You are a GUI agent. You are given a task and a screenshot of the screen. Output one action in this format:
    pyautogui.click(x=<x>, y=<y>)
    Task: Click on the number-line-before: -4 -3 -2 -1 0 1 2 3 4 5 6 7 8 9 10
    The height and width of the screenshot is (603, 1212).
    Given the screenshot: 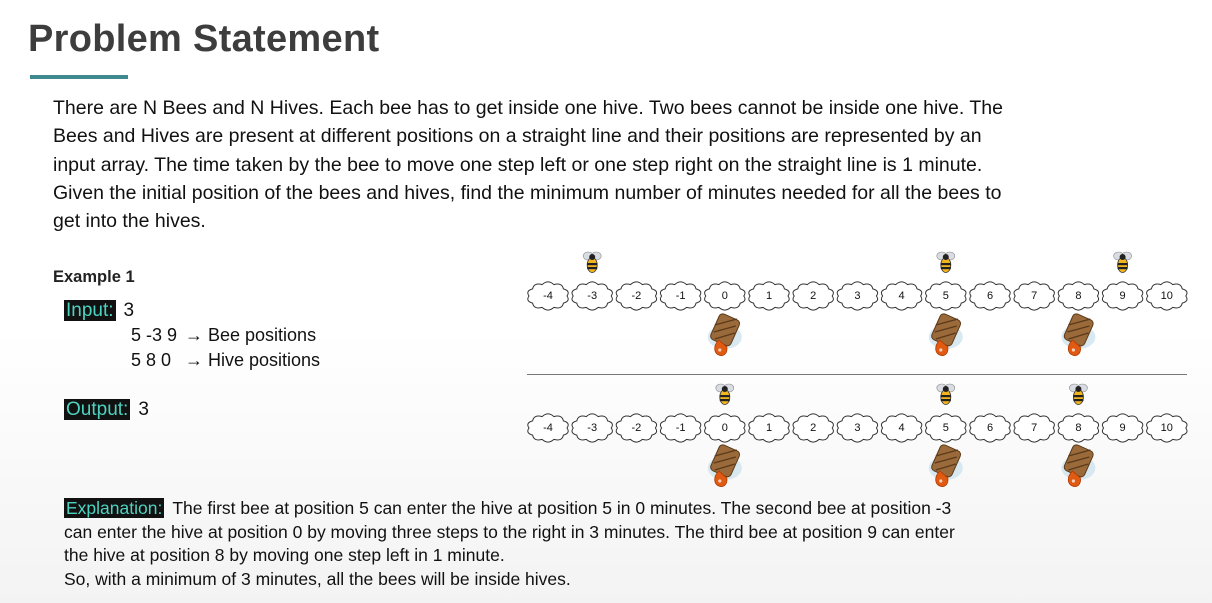 What is the action you would take?
    pyautogui.click(x=857, y=304)
    